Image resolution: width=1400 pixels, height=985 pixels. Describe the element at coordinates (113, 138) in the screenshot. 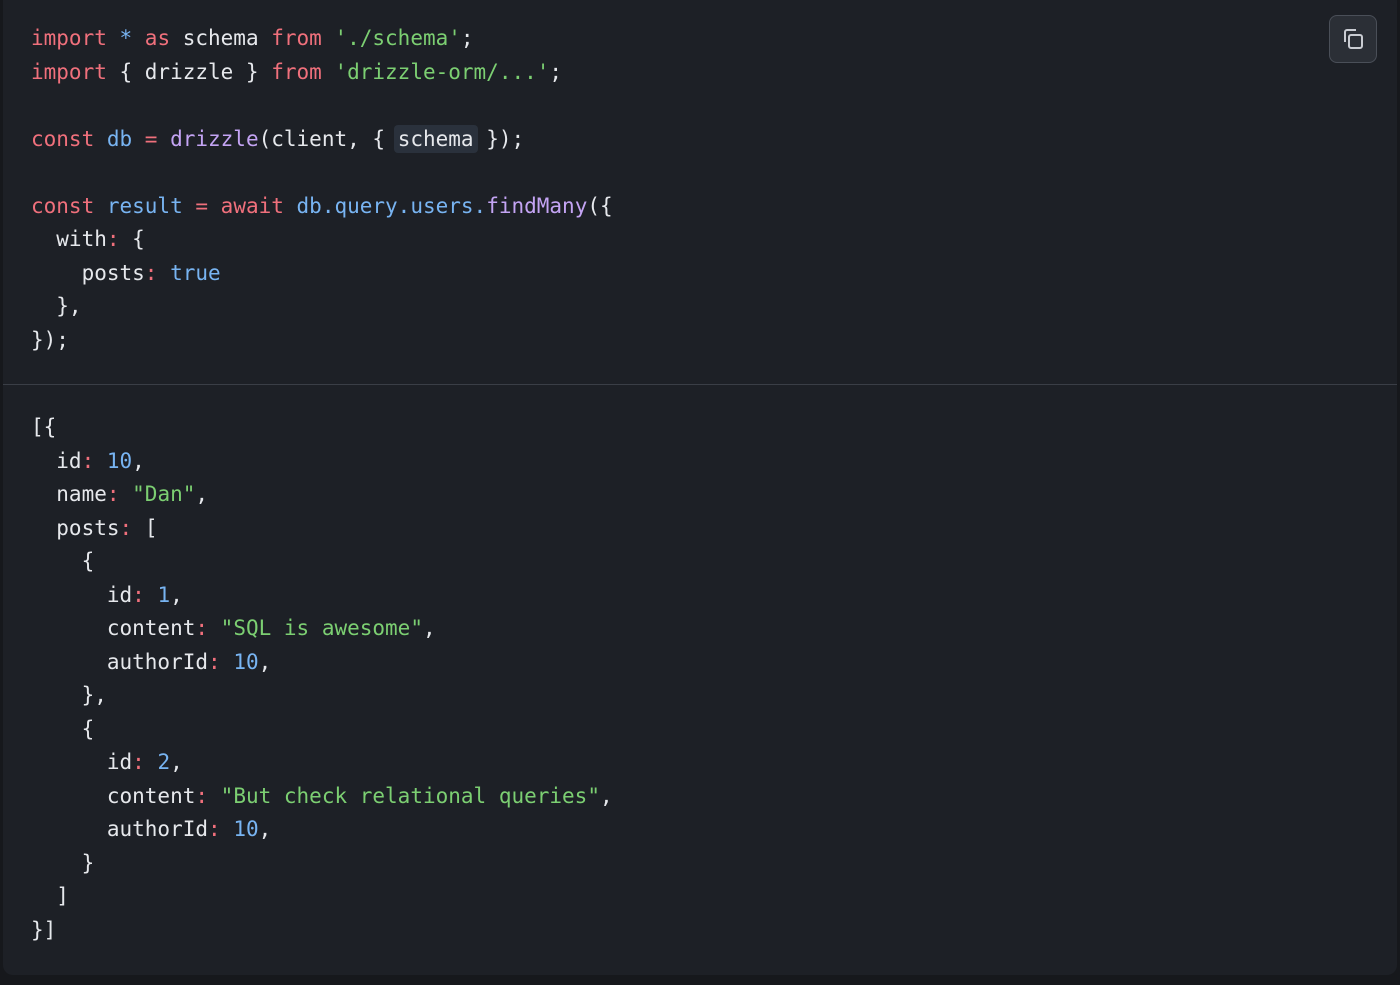

I see `variable: db` at that location.